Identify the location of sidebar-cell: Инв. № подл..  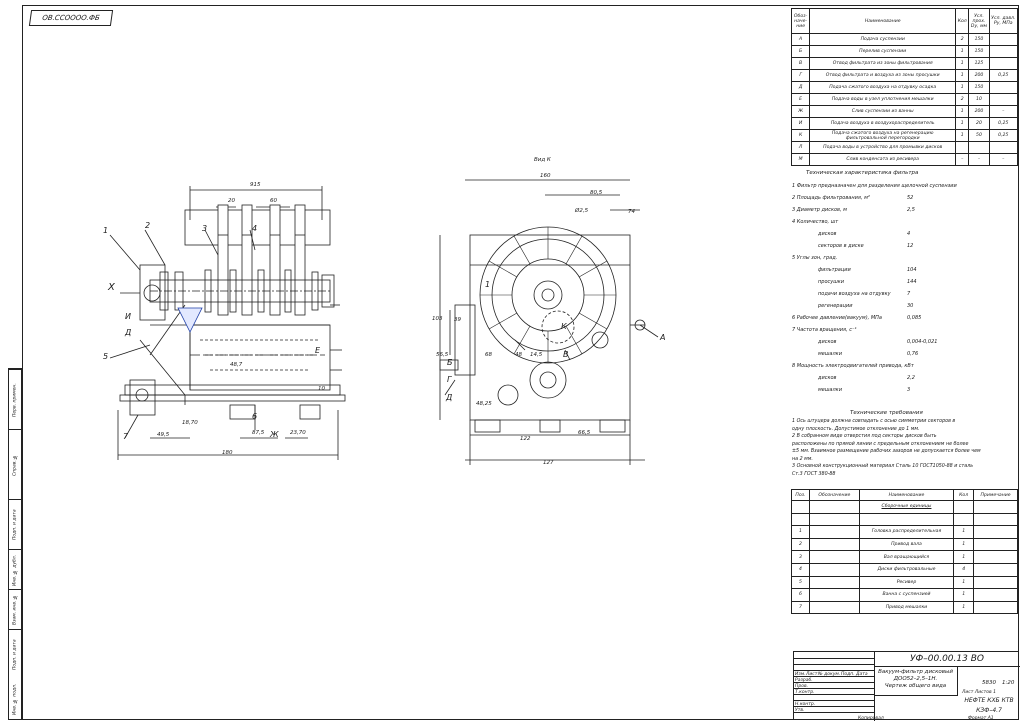
(15, 699).